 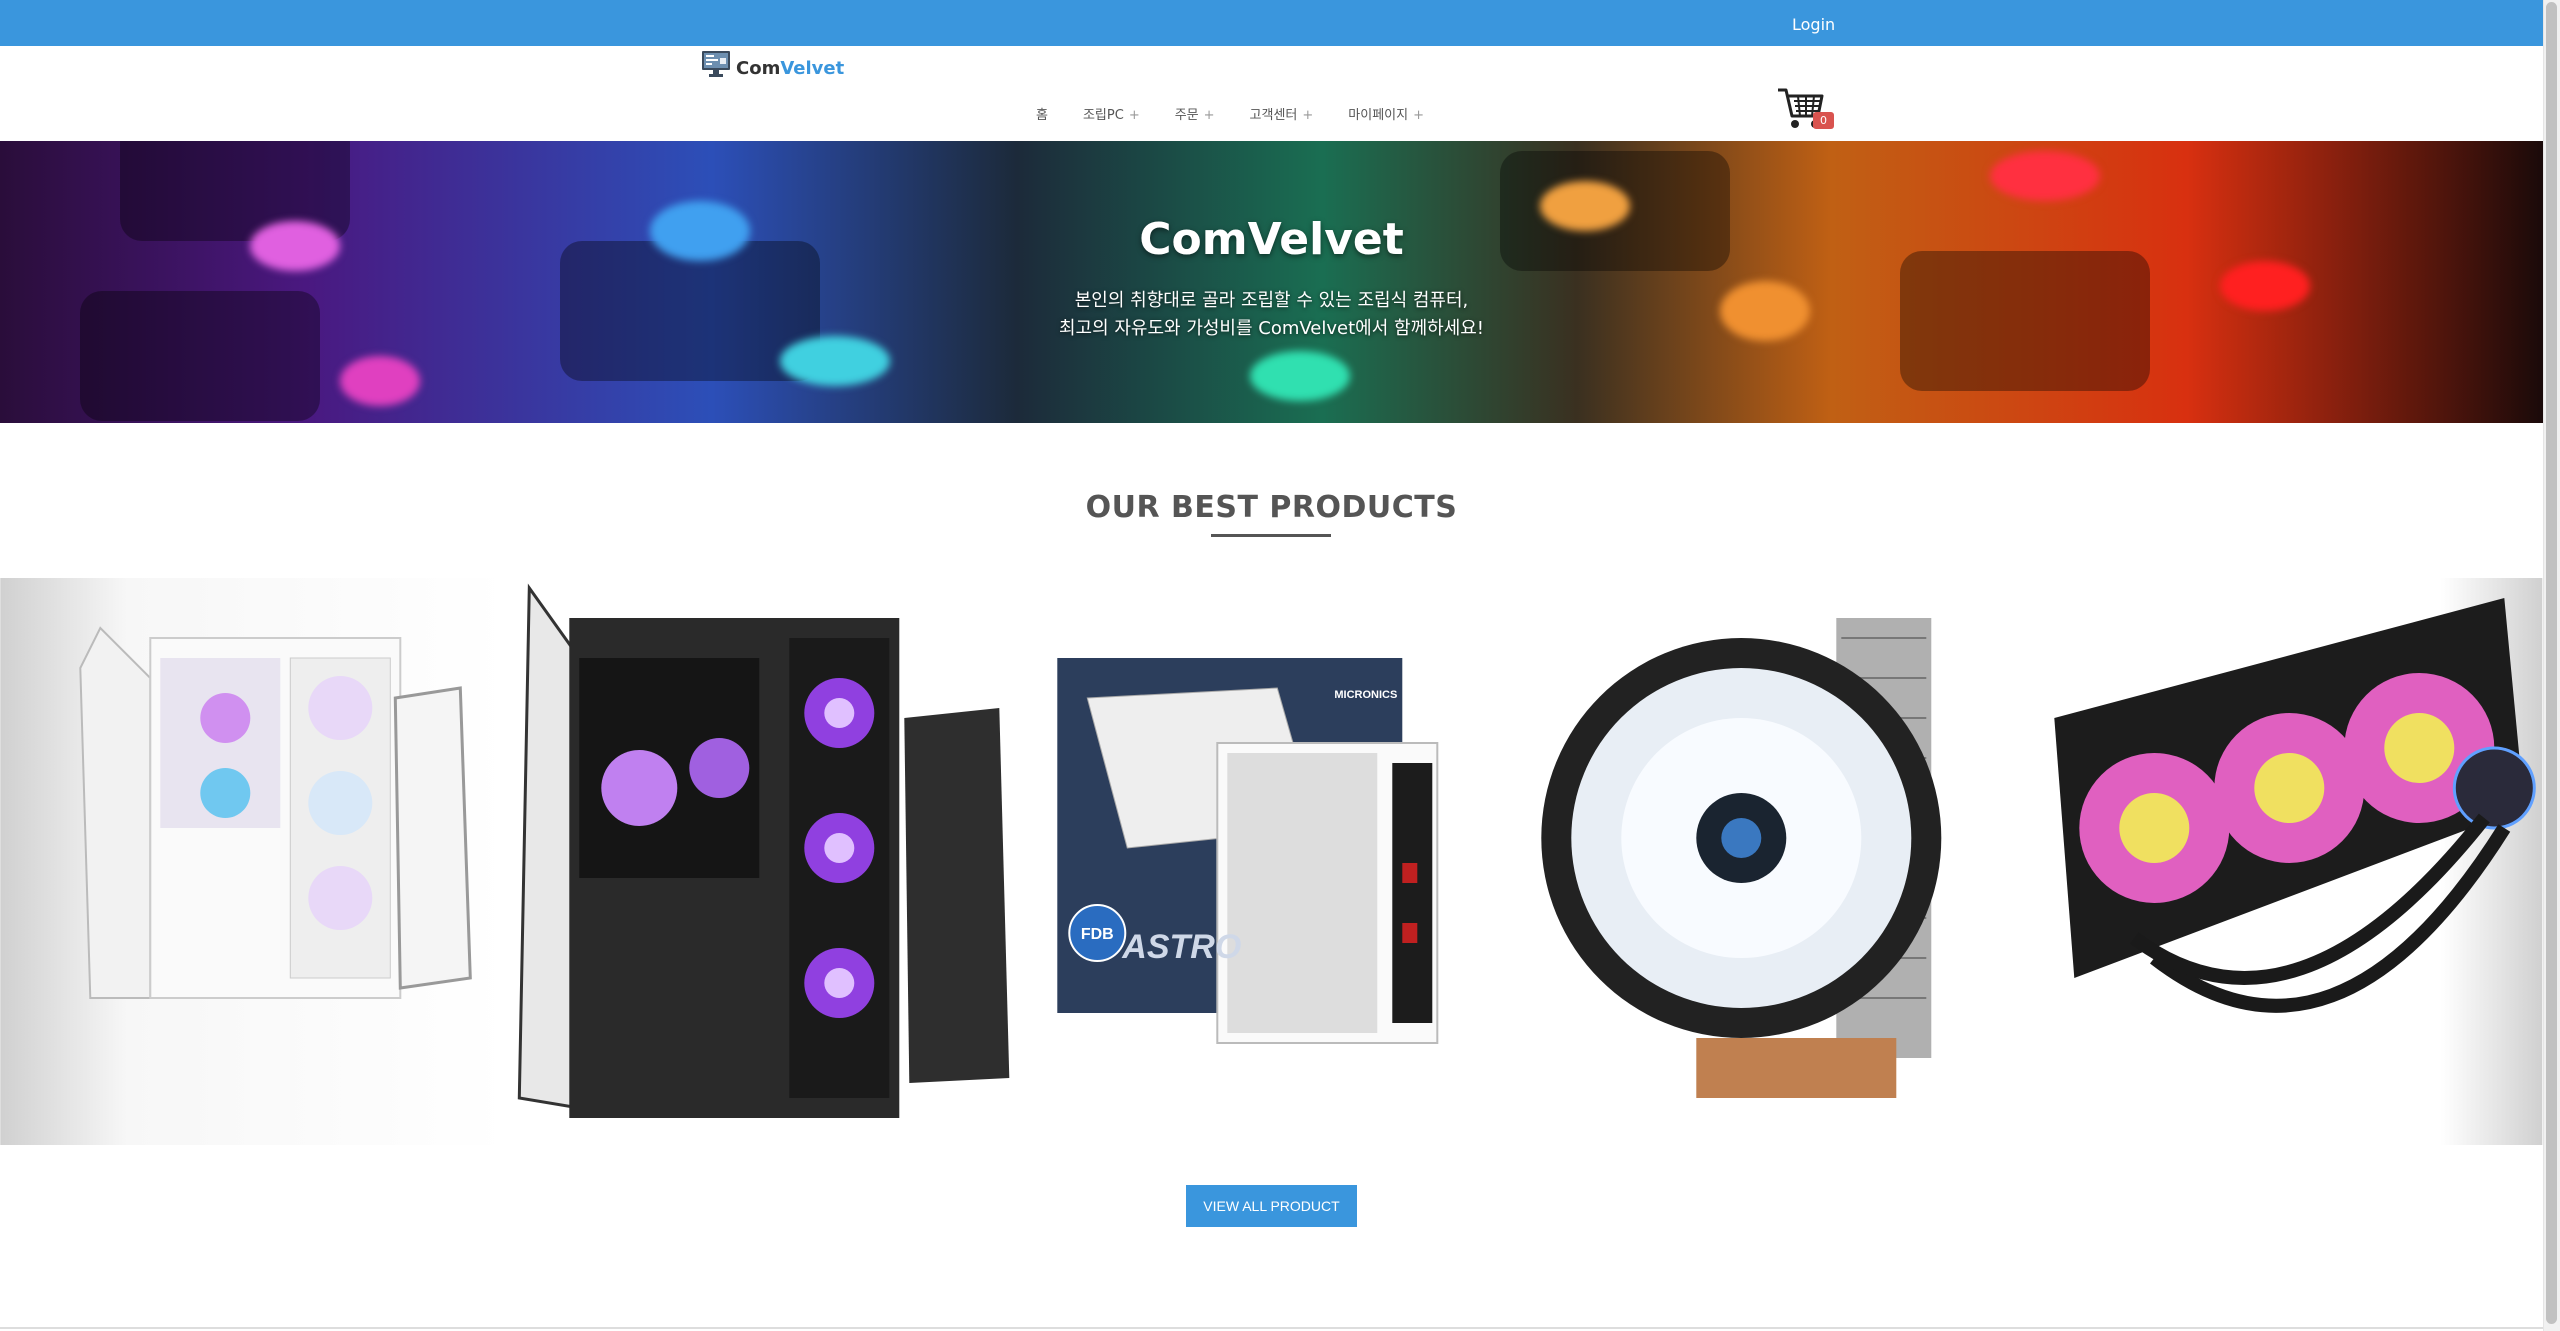 I want to click on nav-item-custom-pc: 조립PC +, so click(x=1111, y=113).